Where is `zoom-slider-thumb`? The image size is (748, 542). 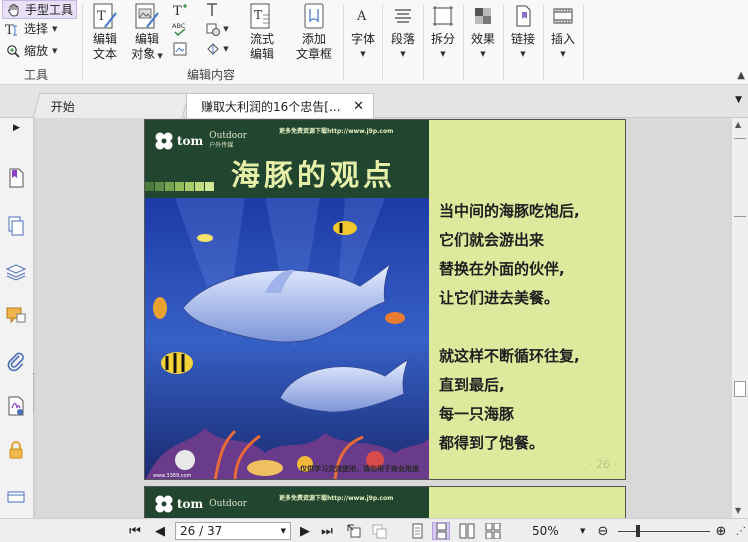 zoom-slider-thumb is located at coordinates (638, 531).